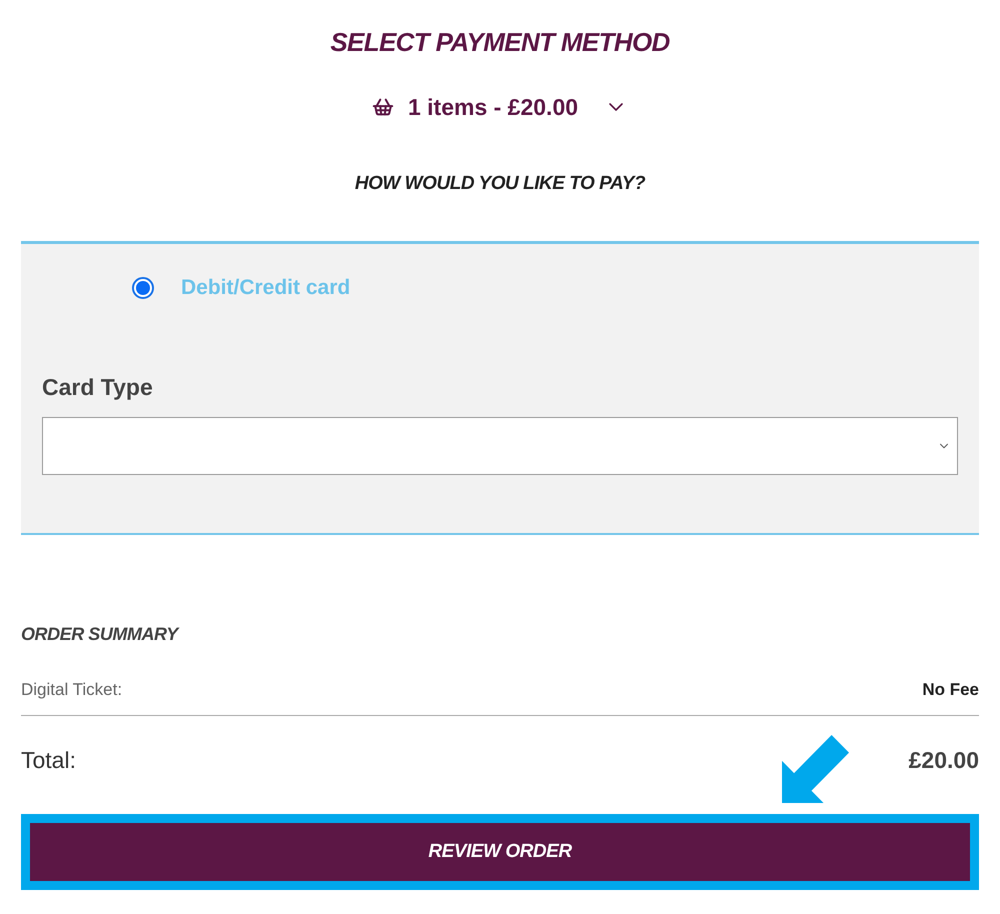 The width and height of the screenshot is (1000, 914). Describe the element at coordinates (500, 446) in the screenshot. I see `card-type-select` at that location.